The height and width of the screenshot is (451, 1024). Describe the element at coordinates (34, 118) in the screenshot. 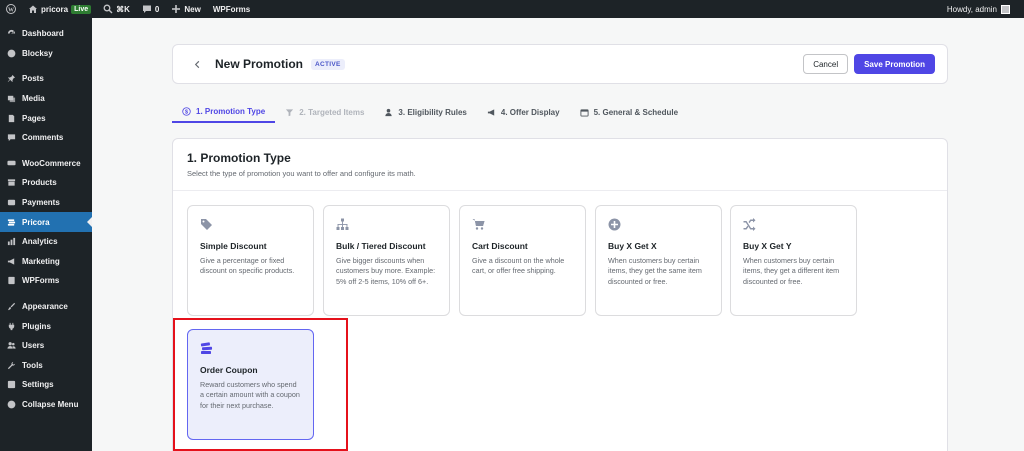

I see `sidebar-item-label: Pages` at that location.